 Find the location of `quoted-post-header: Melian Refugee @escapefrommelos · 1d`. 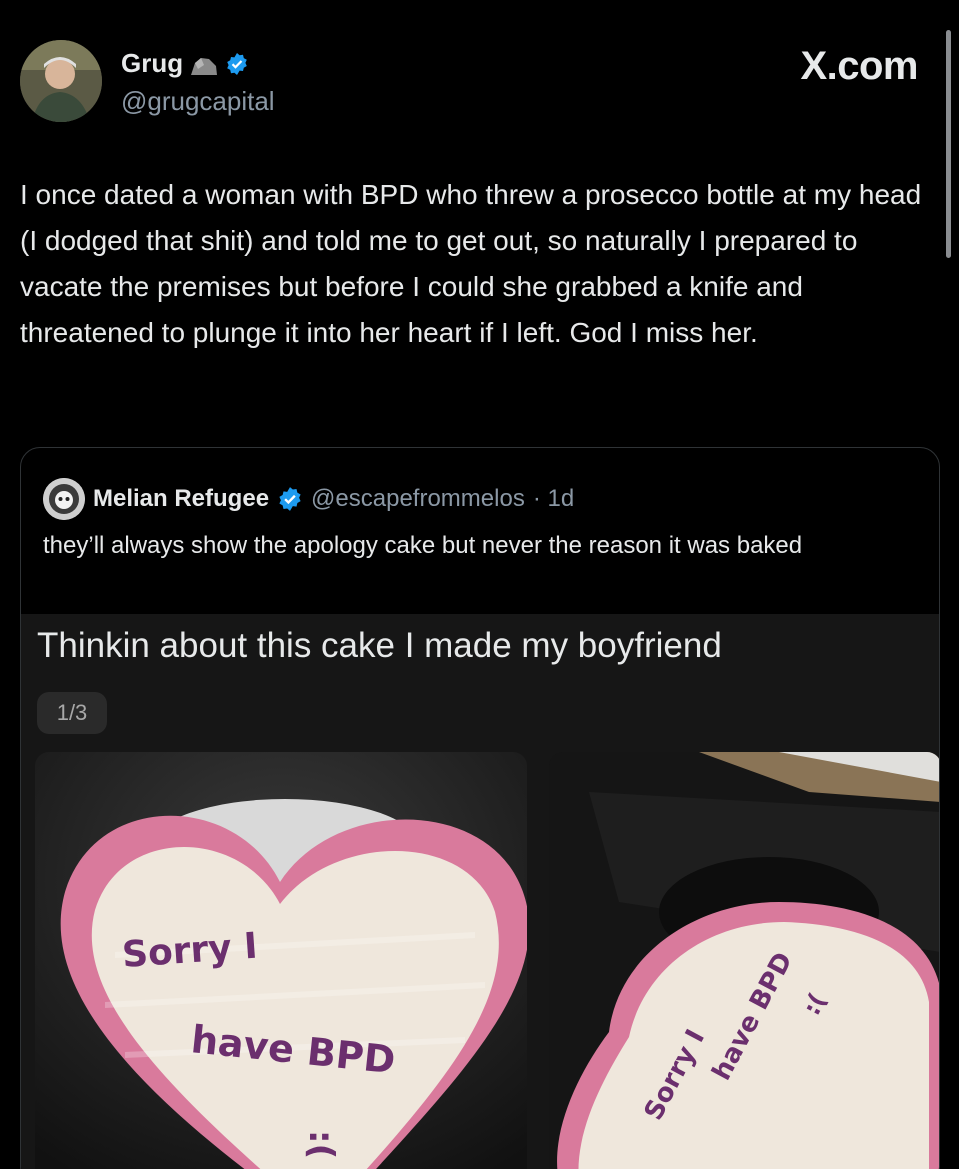

quoted-post-header: Melian Refugee @escapefrommelos · 1d is located at coordinates (308, 499).